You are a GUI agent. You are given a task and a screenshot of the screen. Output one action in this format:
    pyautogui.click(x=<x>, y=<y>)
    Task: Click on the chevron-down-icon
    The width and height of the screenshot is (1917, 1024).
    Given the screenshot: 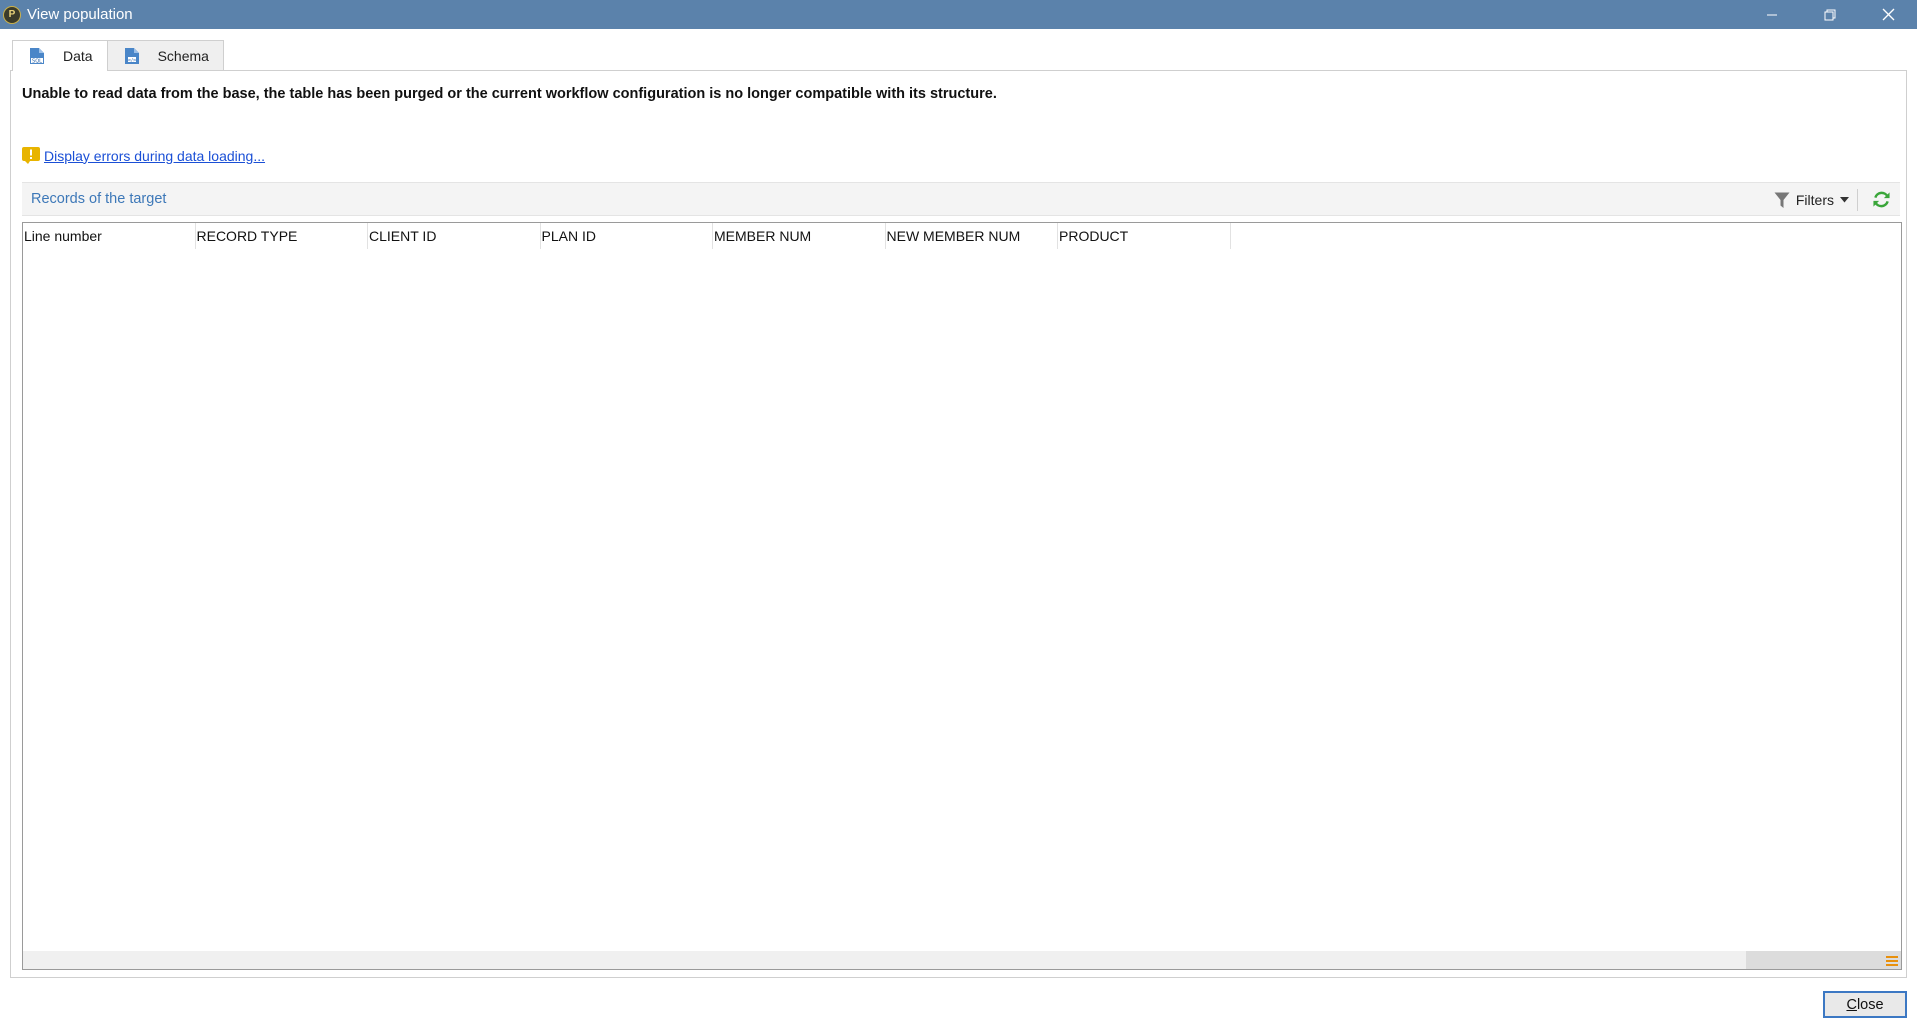 What is the action you would take?
    pyautogui.click(x=1844, y=200)
    